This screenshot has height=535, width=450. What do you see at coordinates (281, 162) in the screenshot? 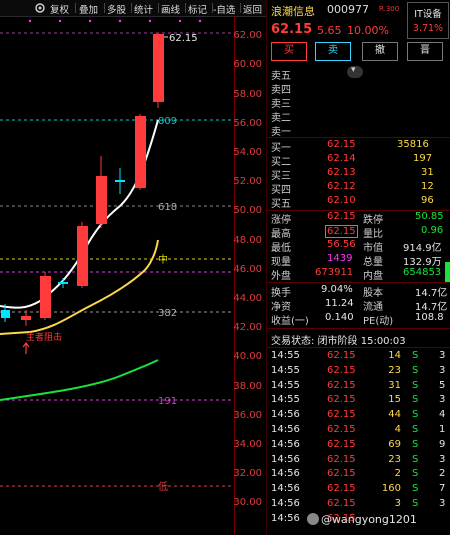
I see `bid-label: 买二` at bounding box center [281, 162].